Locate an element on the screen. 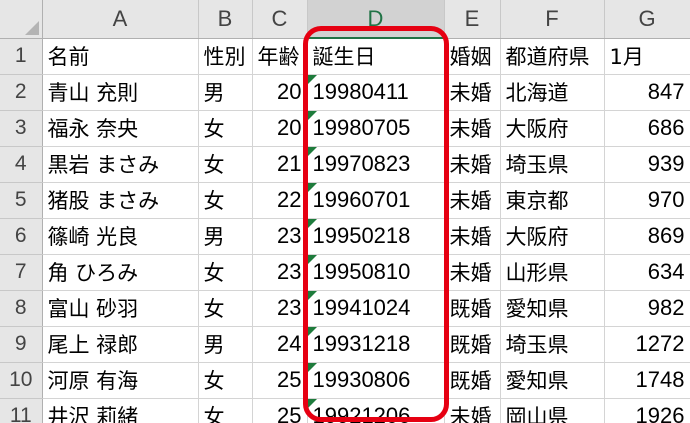  name-cell: 井沢 莉緒 is located at coordinates (120, 410).